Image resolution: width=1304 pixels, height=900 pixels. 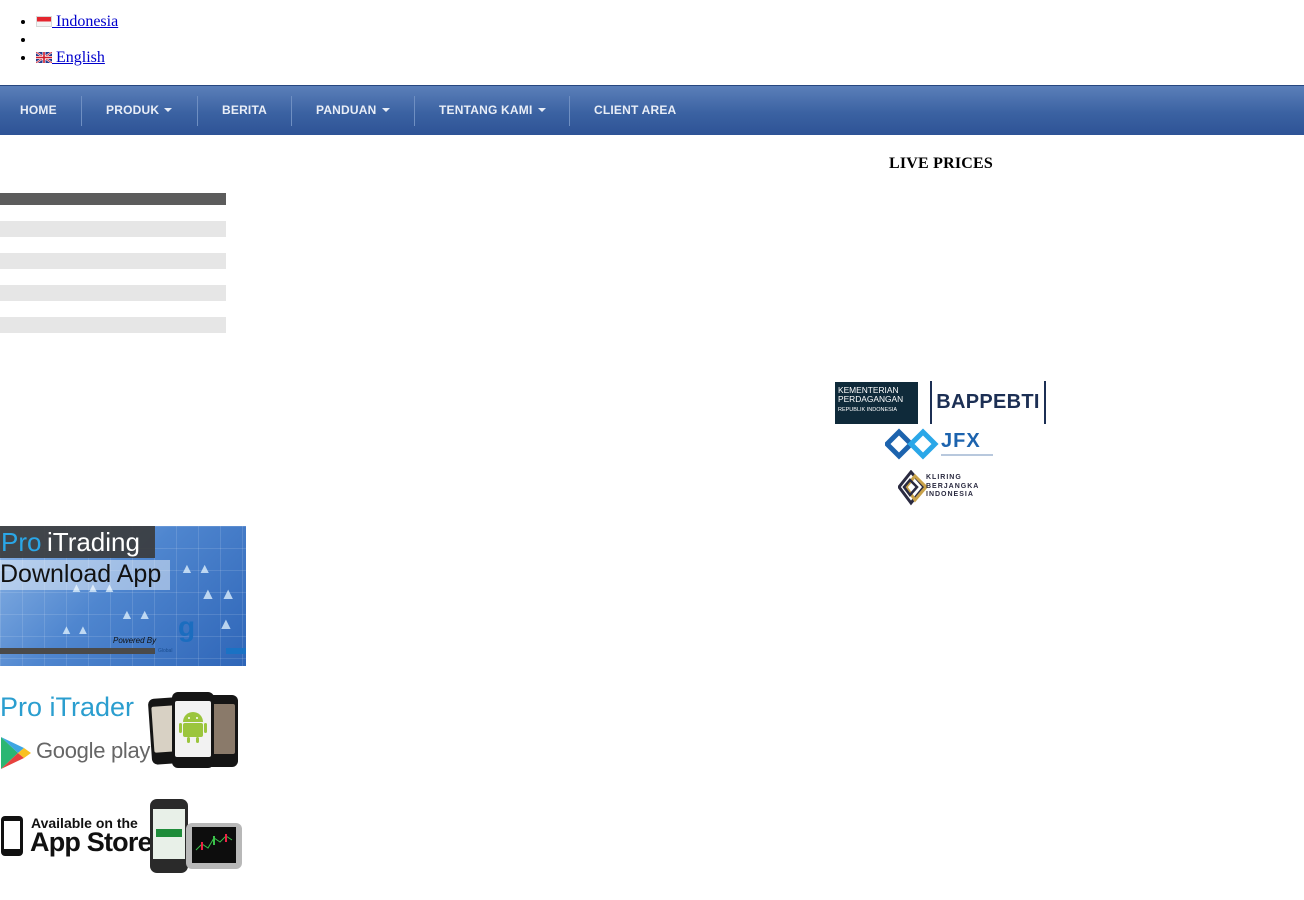 I want to click on kbi-emblem-icon, so click(x=913, y=488).